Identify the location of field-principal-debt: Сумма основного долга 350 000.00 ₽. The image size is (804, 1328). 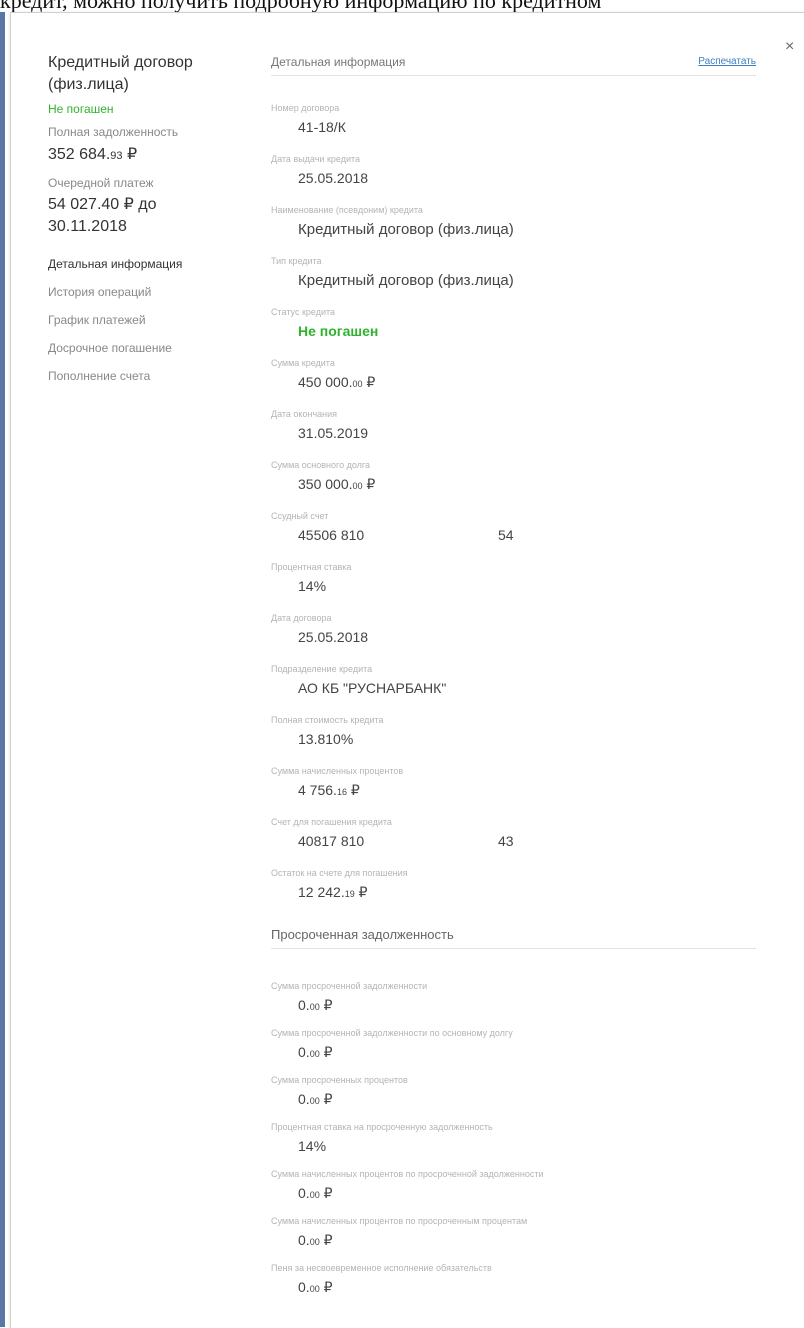
(513, 485).